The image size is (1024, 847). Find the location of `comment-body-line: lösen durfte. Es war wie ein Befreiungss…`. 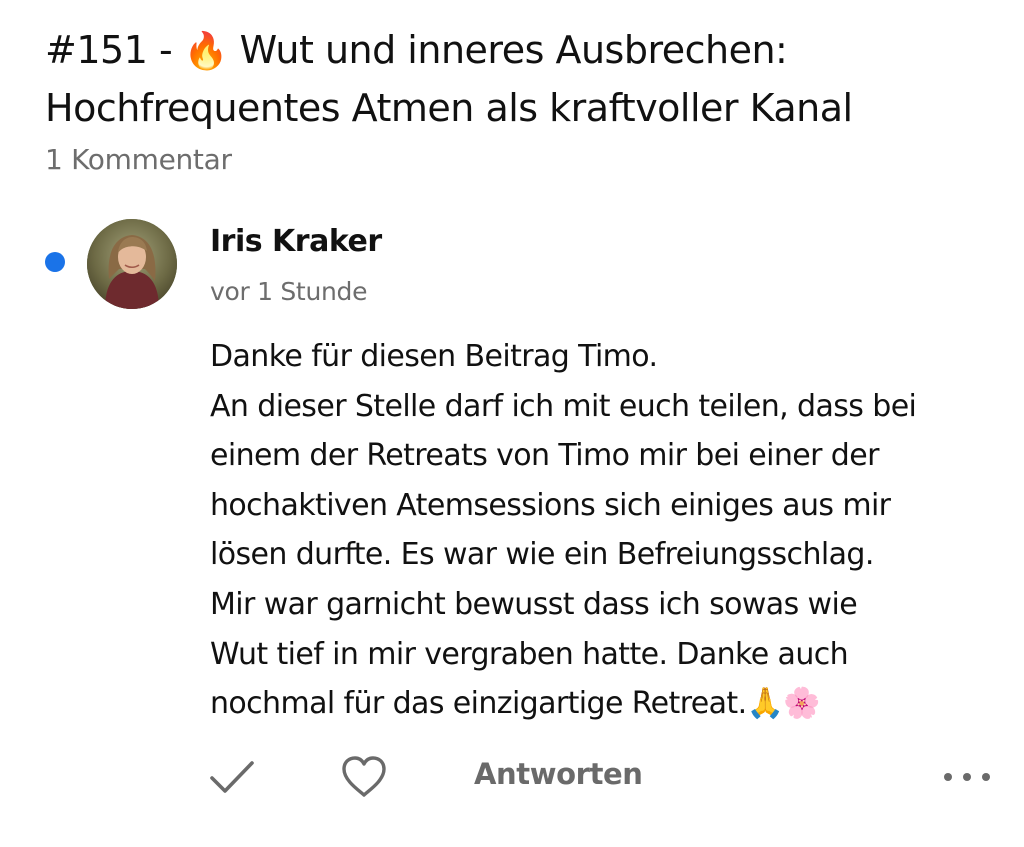

comment-body-line: lösen durfte. Es war wie ein Befreiungss… is located at coordinates (542, 555).